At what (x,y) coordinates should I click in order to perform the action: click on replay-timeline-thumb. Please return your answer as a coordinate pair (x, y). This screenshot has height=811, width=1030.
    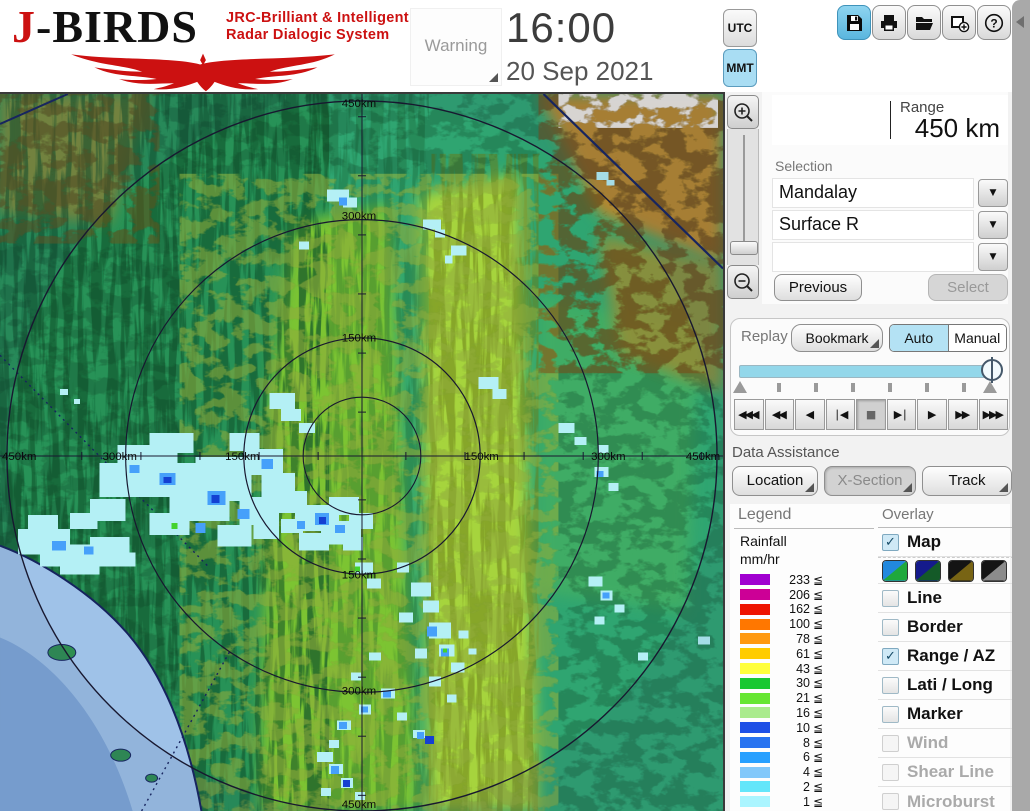
    Looking at the image, I should click on (992, 370).